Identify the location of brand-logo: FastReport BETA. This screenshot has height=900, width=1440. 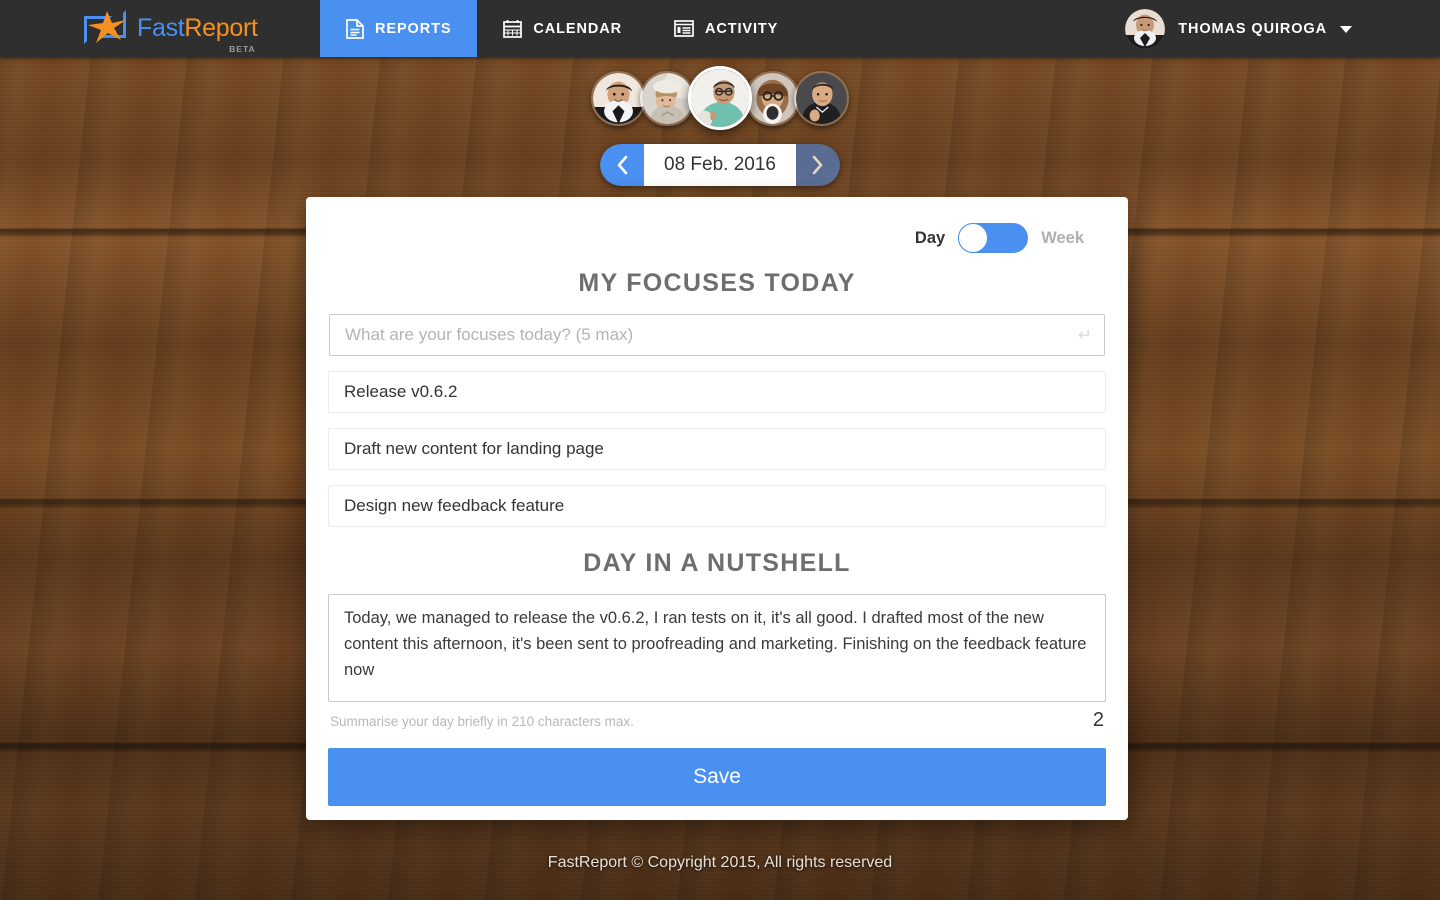
(160, 28).